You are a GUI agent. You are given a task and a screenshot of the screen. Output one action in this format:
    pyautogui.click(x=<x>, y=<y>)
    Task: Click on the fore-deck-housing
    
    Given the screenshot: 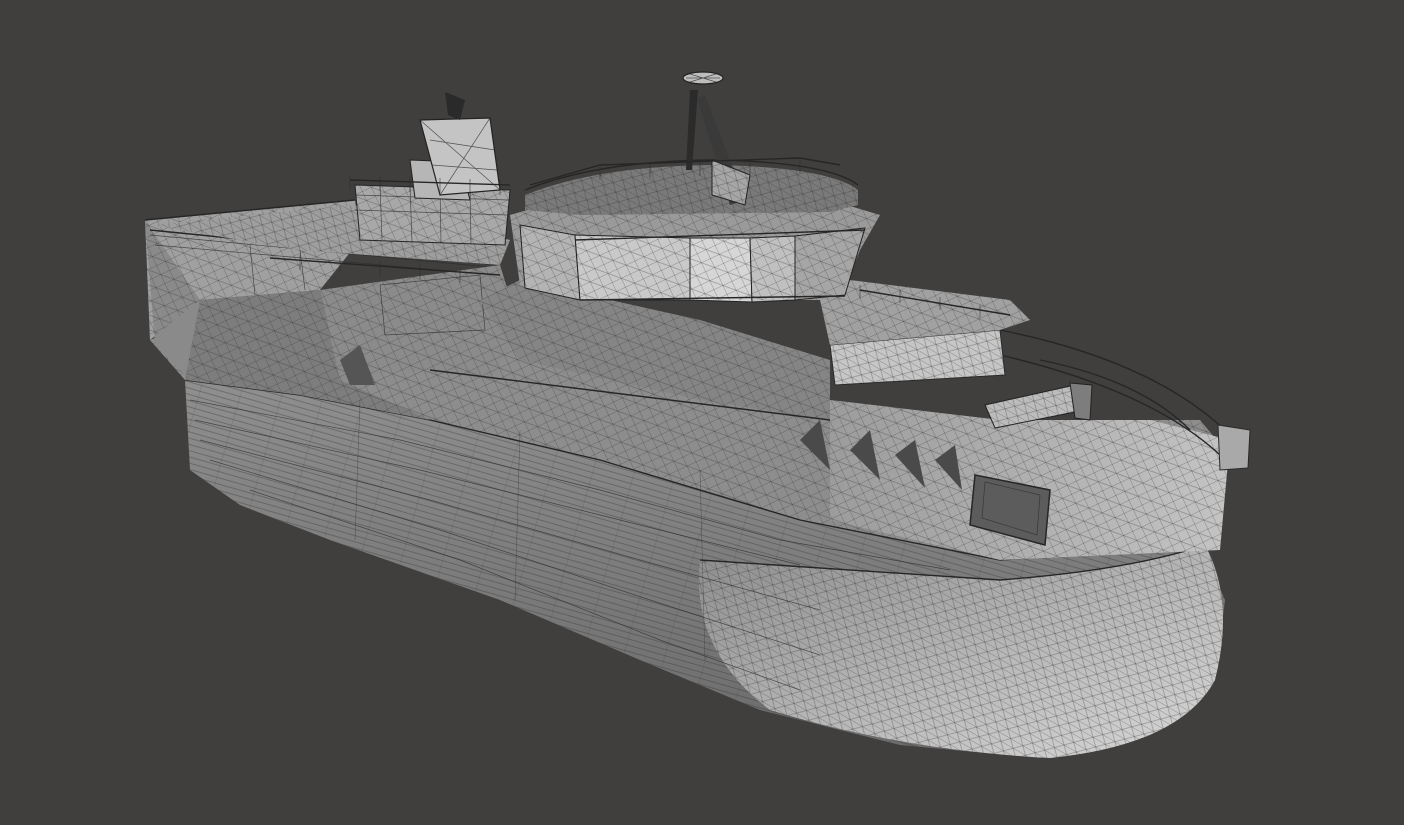 What is the action you would take?
    pyautogui.click(x=925, y=333)
    